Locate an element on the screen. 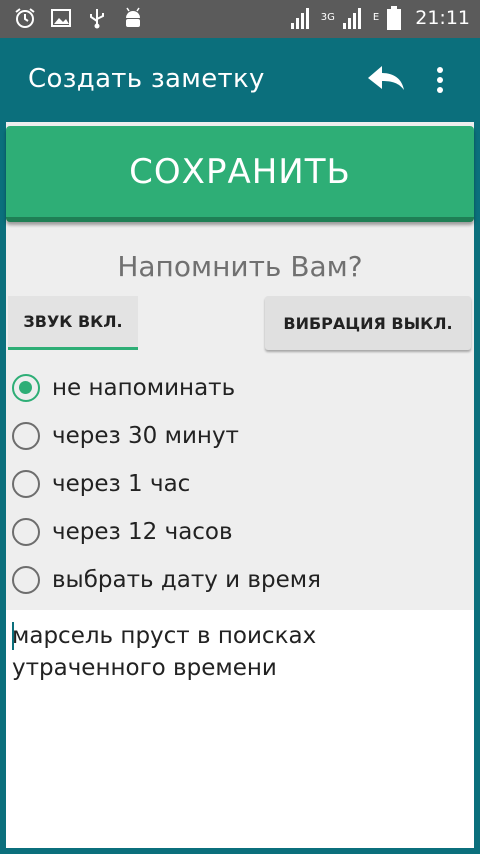 The width and height of the screenshot is (480, 854). more-vert-icon is located at coordinates (440, 80).